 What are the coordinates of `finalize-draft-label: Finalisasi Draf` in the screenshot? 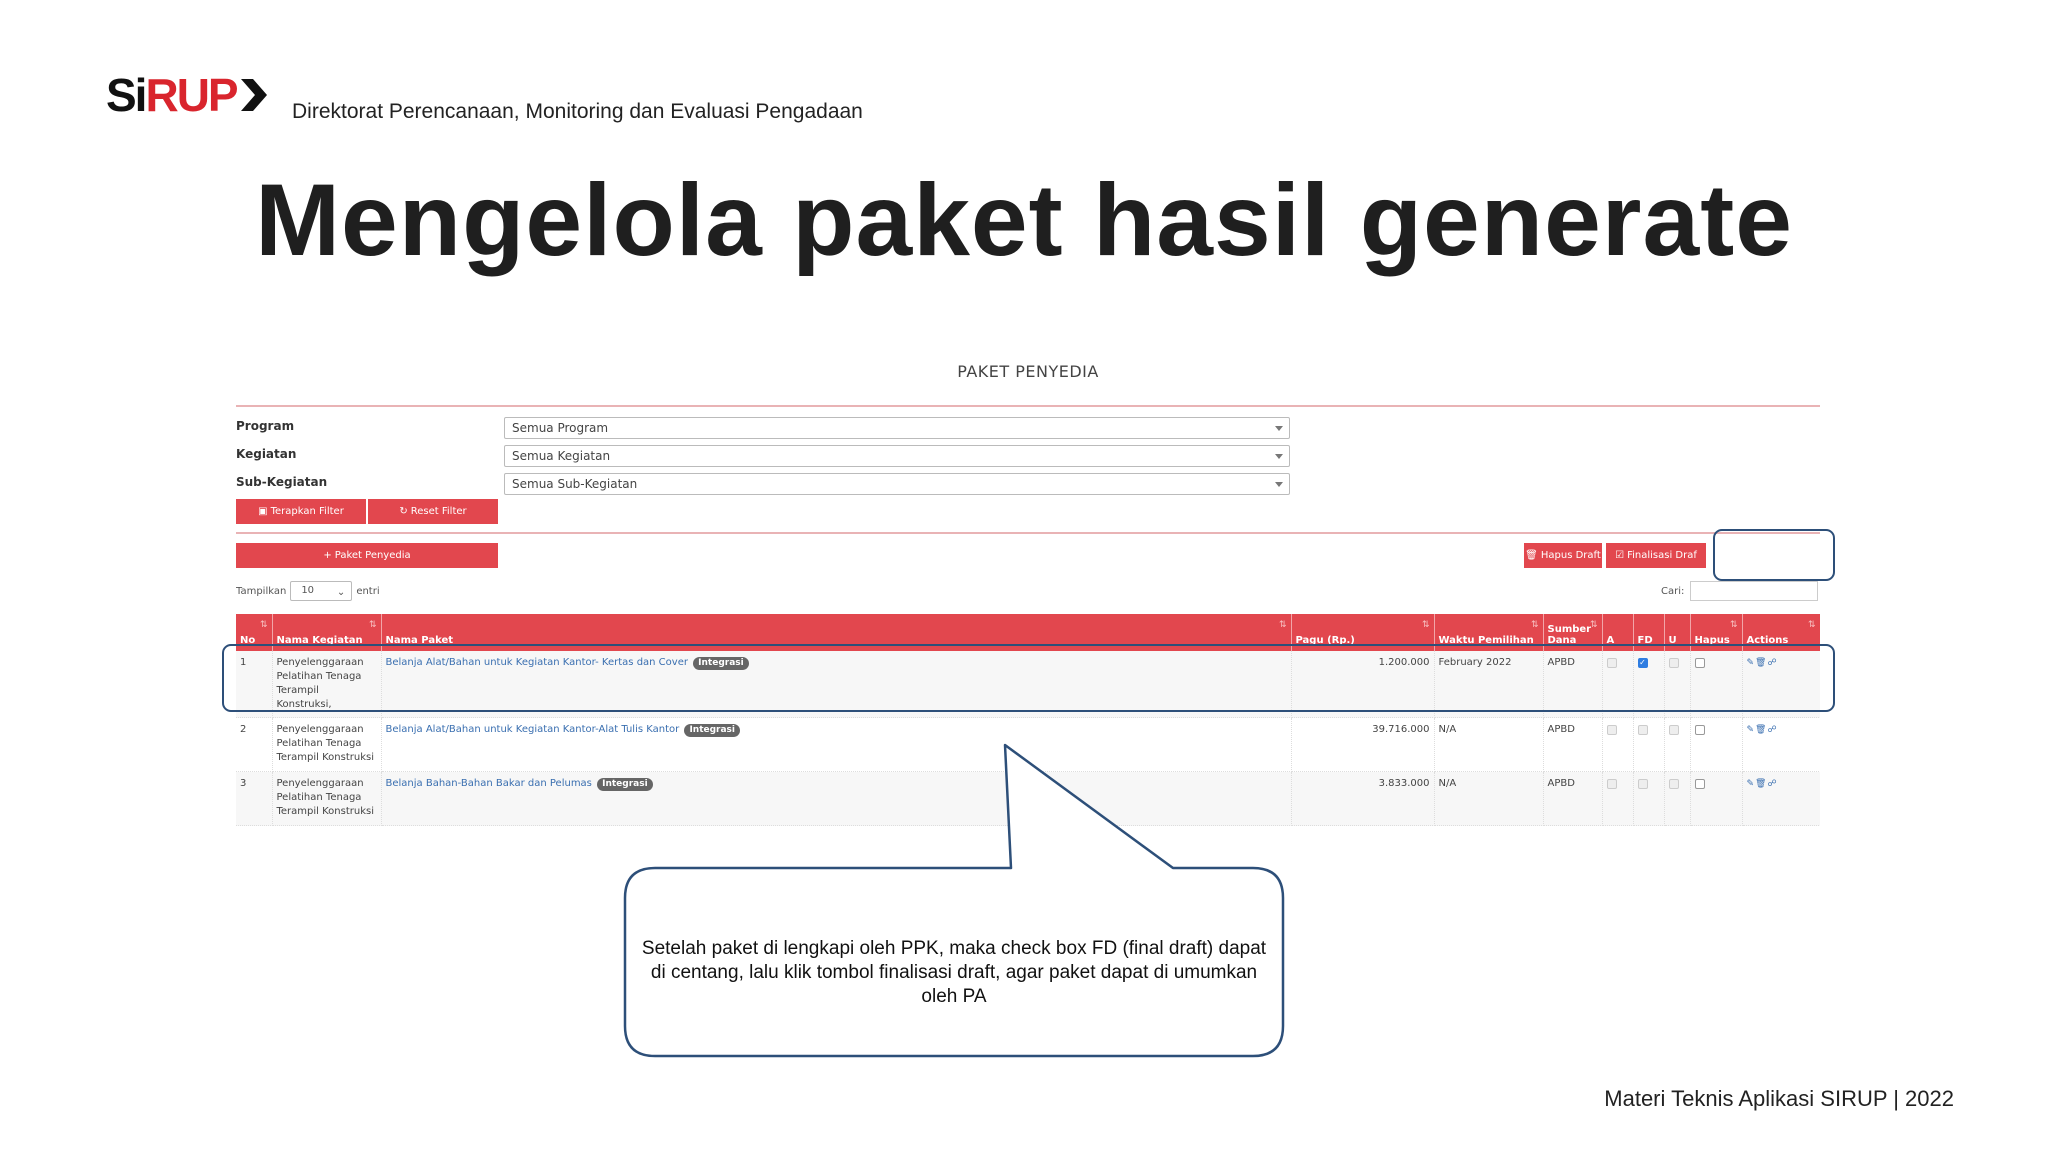 It's located at (1662, 555).